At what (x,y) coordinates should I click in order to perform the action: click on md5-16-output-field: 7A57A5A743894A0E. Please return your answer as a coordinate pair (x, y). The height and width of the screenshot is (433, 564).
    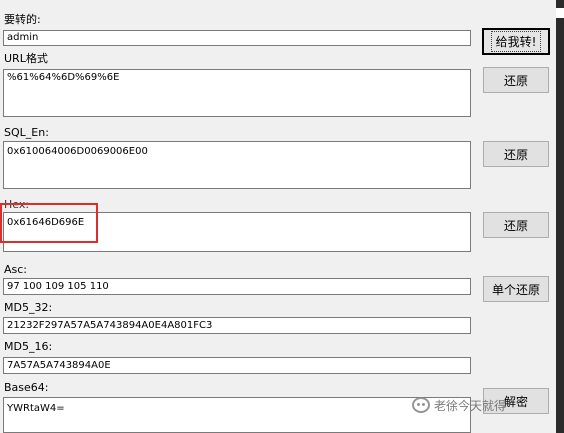
    Looking at the image, I should click on (237, 365).